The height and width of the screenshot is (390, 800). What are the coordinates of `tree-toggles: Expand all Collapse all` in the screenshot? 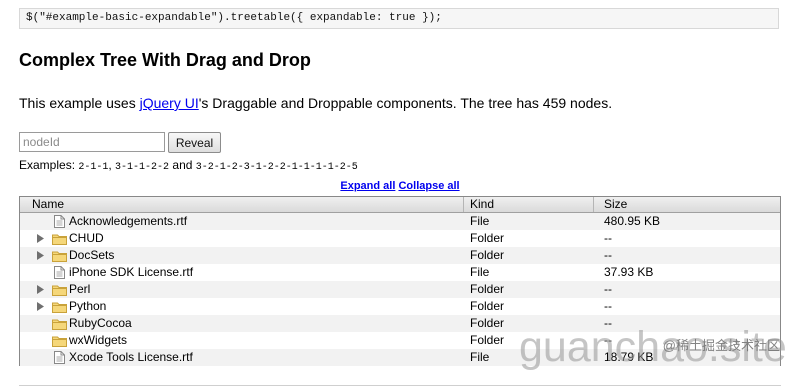 It's located at (400, 186).